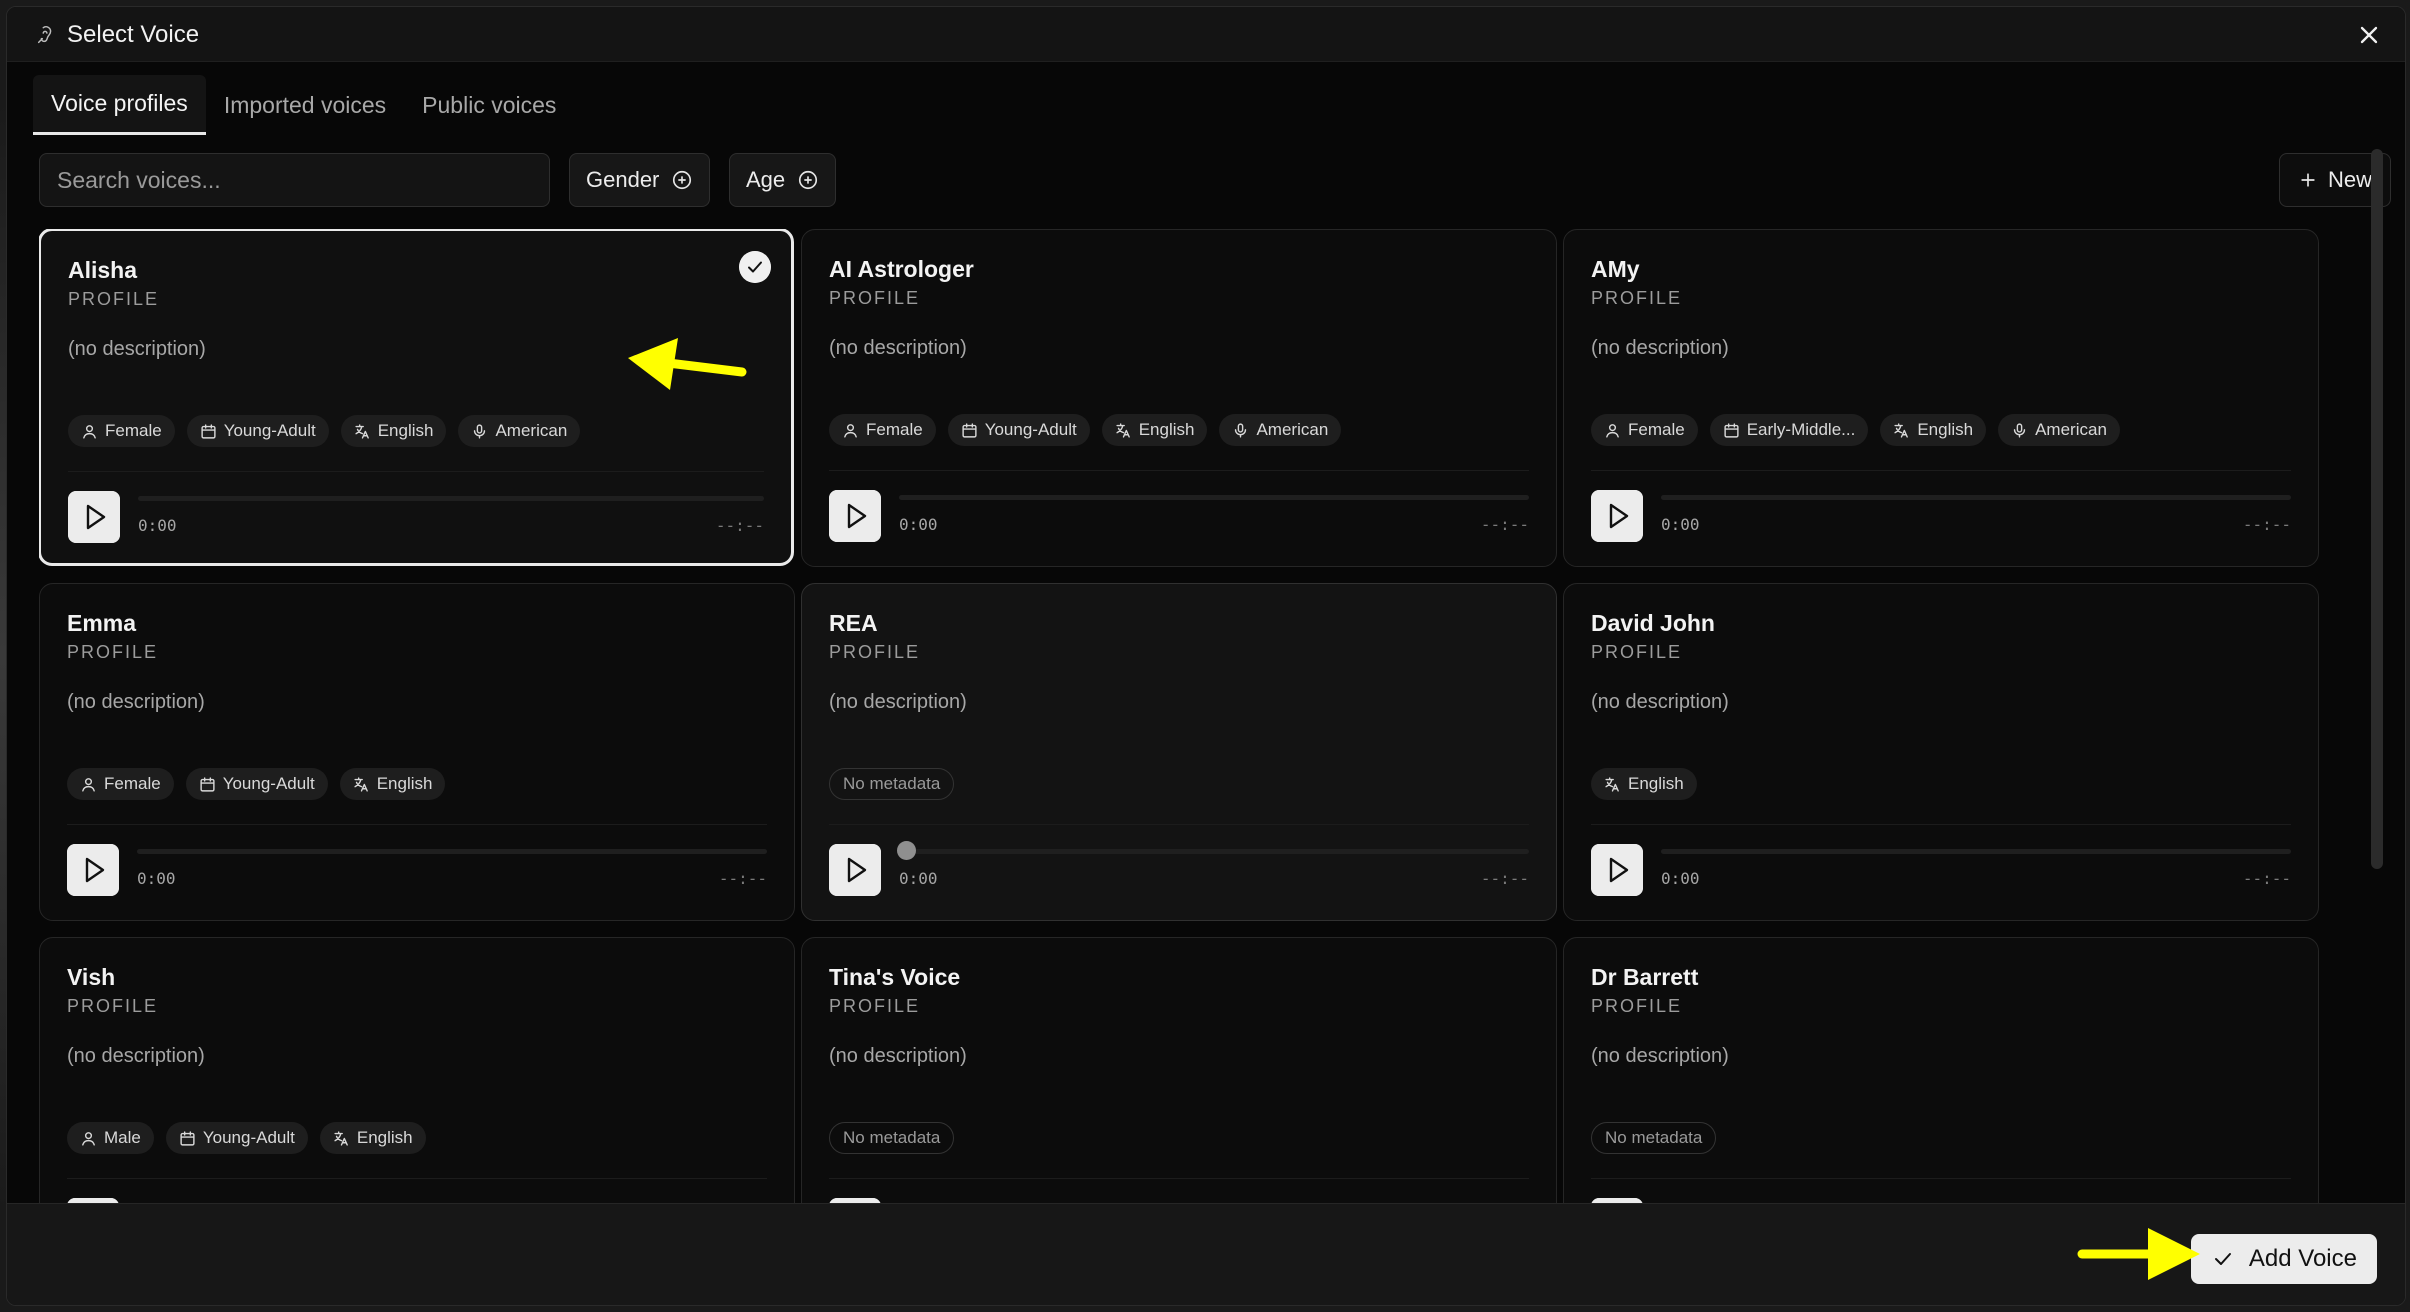 The width and height of the screenshot is (2410, 1312). Describe the element at coordinates (122, 1137) in the screenshot. I see `tag-label: Male` at that location.